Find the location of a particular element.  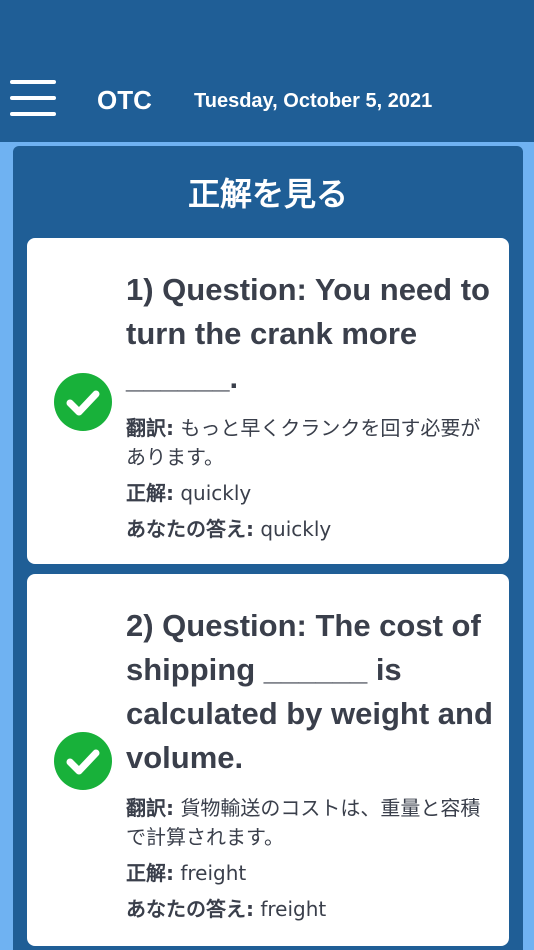

translation-row: 翻訳: 貨物輸送のコストは、重量と容積で計算されます。 is located at coordinates (312, 823).